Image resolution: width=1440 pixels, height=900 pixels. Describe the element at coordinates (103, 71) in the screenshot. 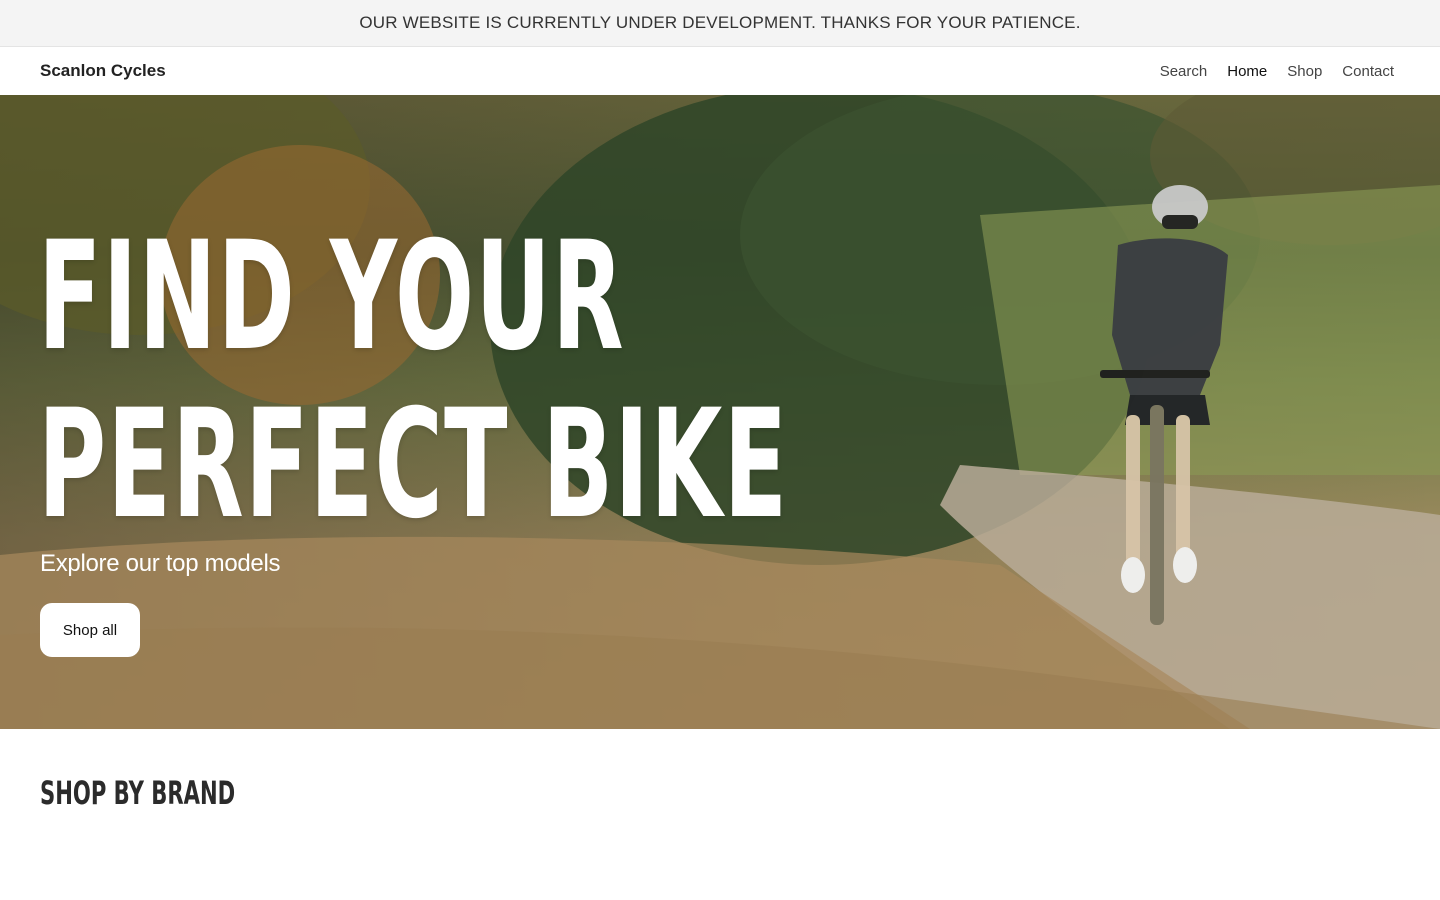

I see `brand-logo-link: Scanlon Cycles` at that location.